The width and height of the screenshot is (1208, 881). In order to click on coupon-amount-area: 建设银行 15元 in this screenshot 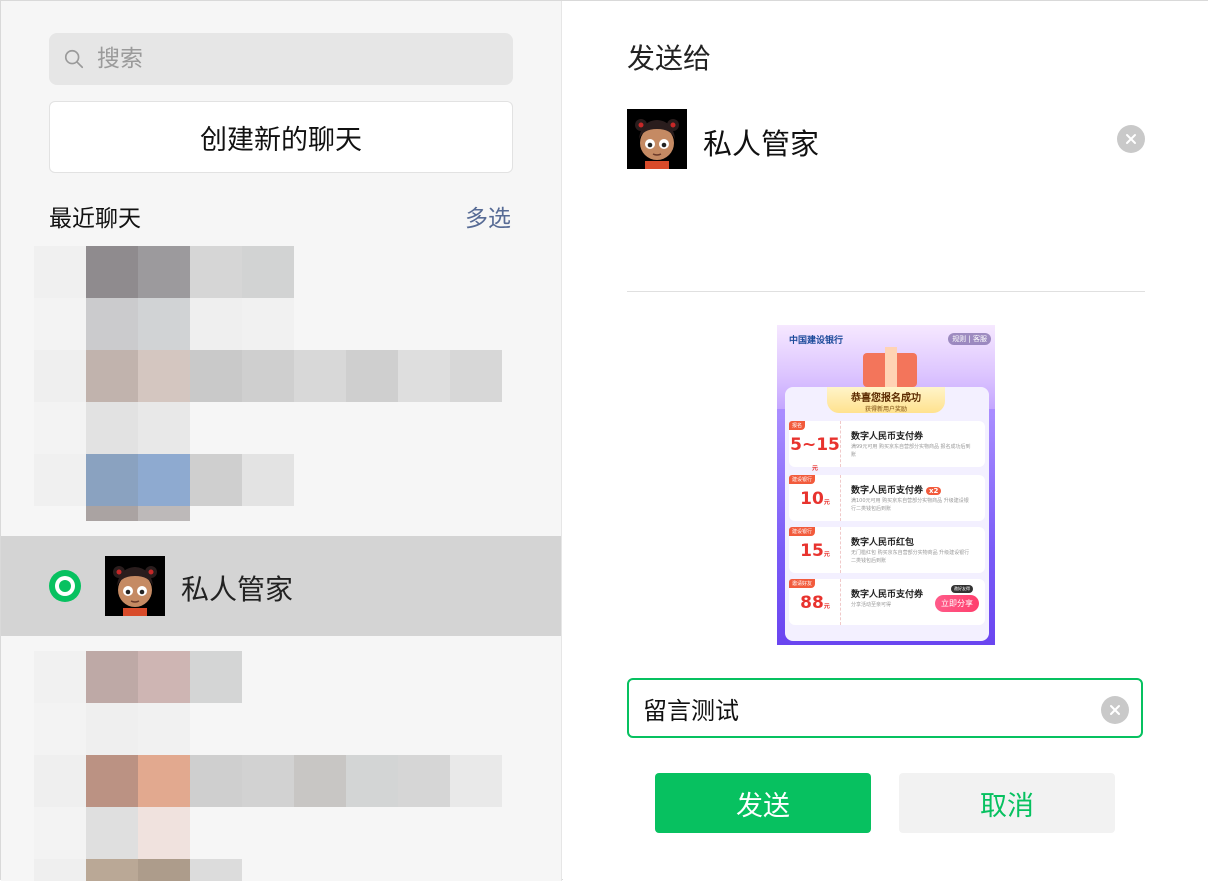, I will do `click(815, 550)`.